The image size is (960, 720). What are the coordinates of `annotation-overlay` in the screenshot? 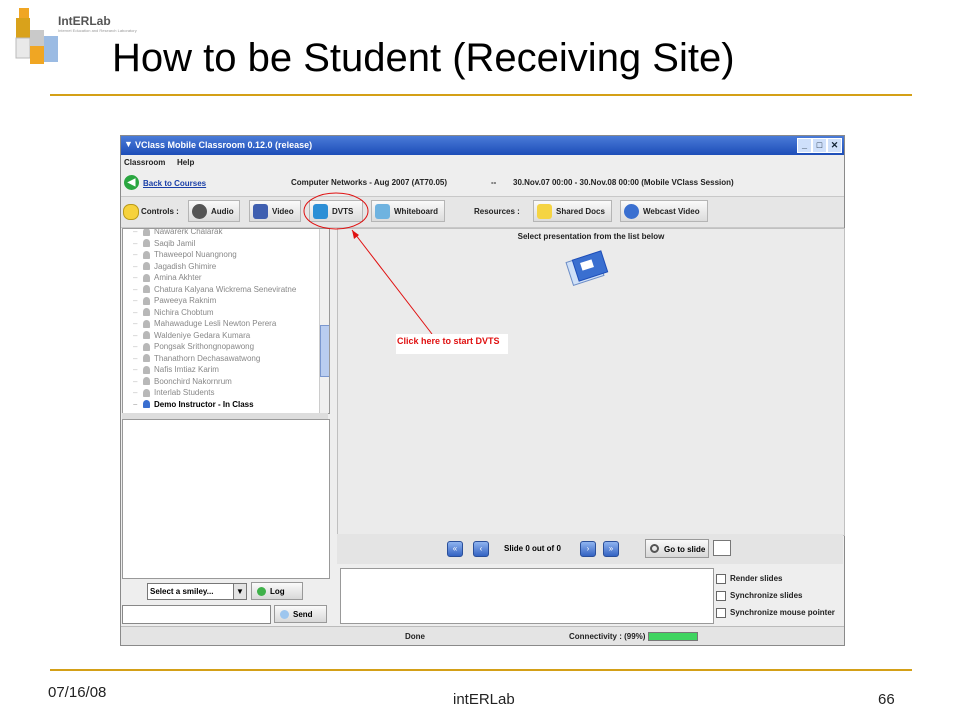 It's located at (368, 263).